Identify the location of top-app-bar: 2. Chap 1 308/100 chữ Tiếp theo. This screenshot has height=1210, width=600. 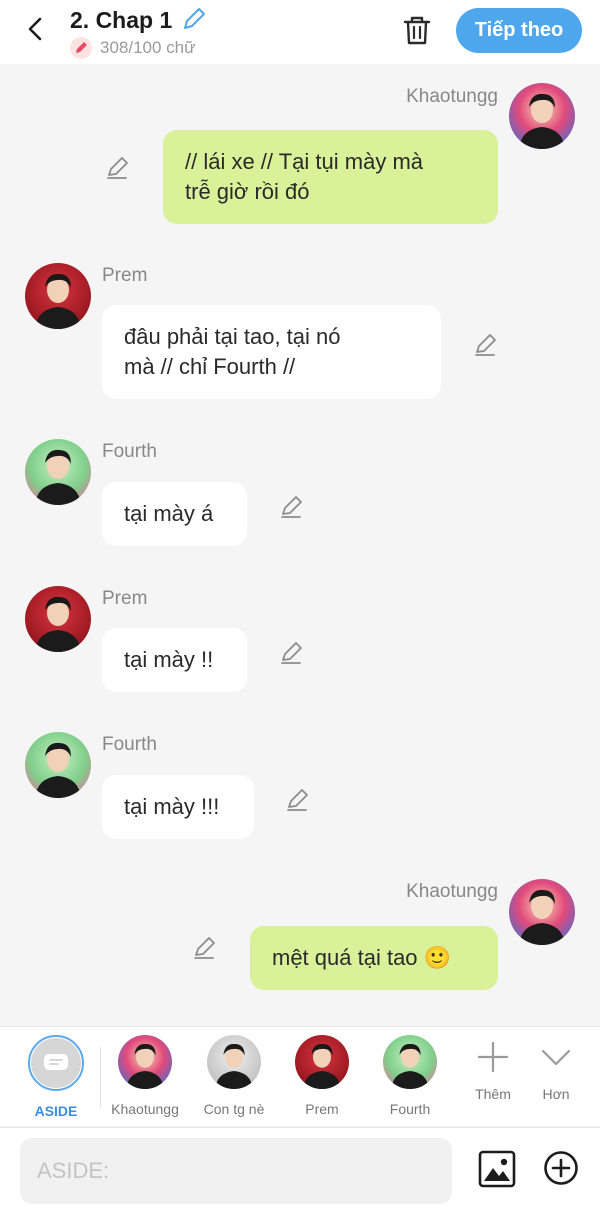
(300, 32).